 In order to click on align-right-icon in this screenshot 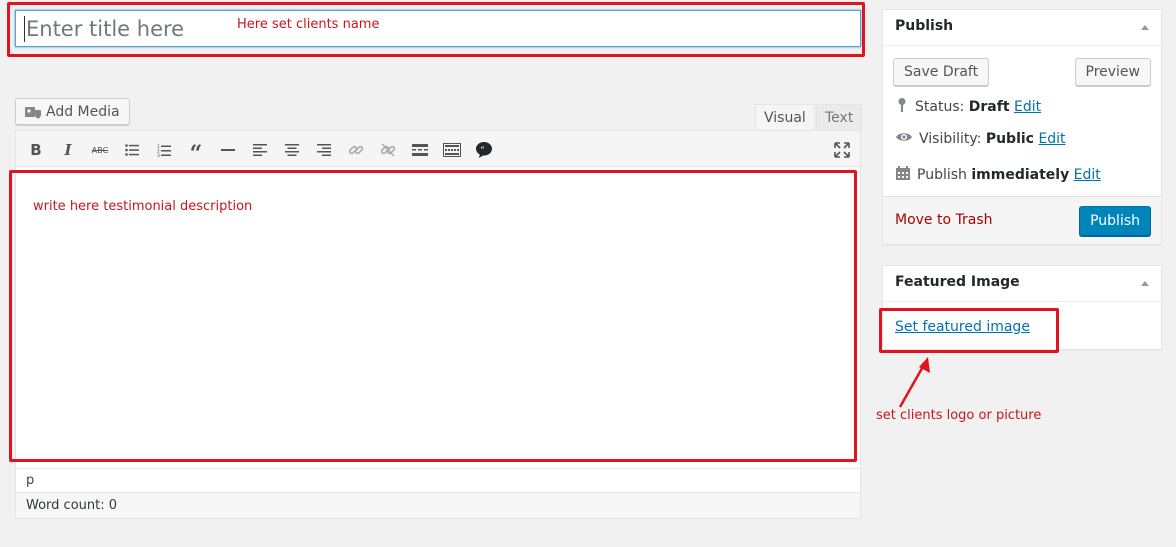, I will do `click(324, 150)`.